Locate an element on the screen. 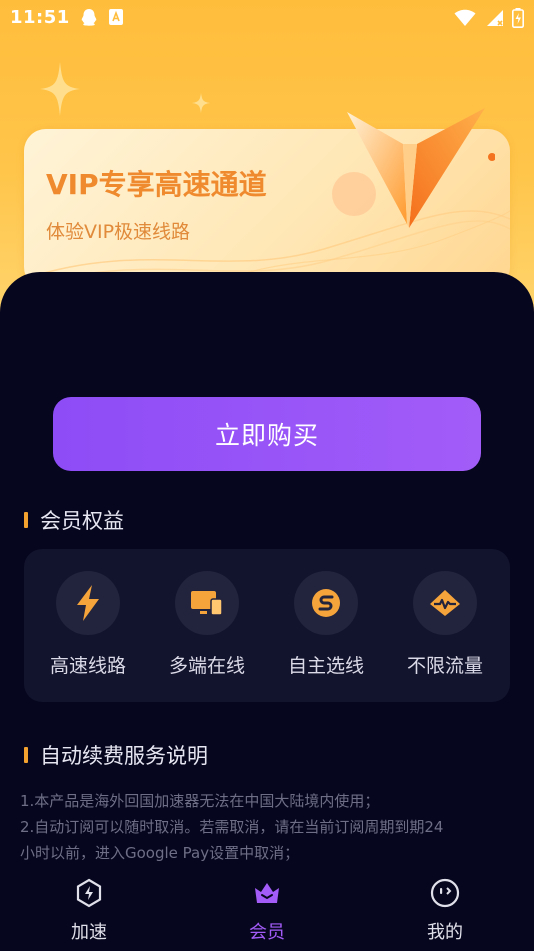  renewal-line: 1.本产品是海外回国加速器无法在中国大陆境内使用； is located at coordinates (200, 801).